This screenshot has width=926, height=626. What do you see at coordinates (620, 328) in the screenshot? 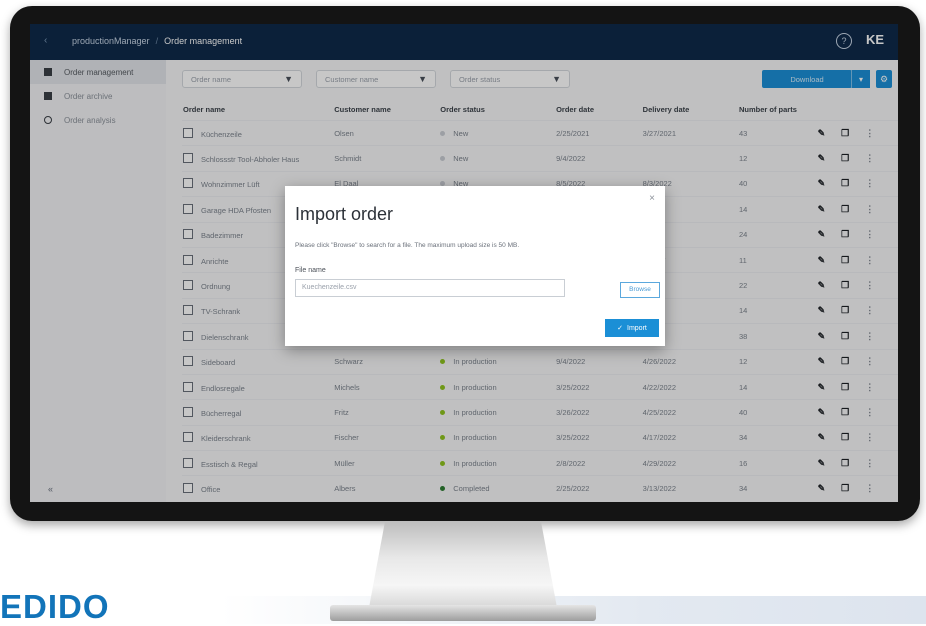
I see `check-icon: ✓` at bounding box center [620, 328].